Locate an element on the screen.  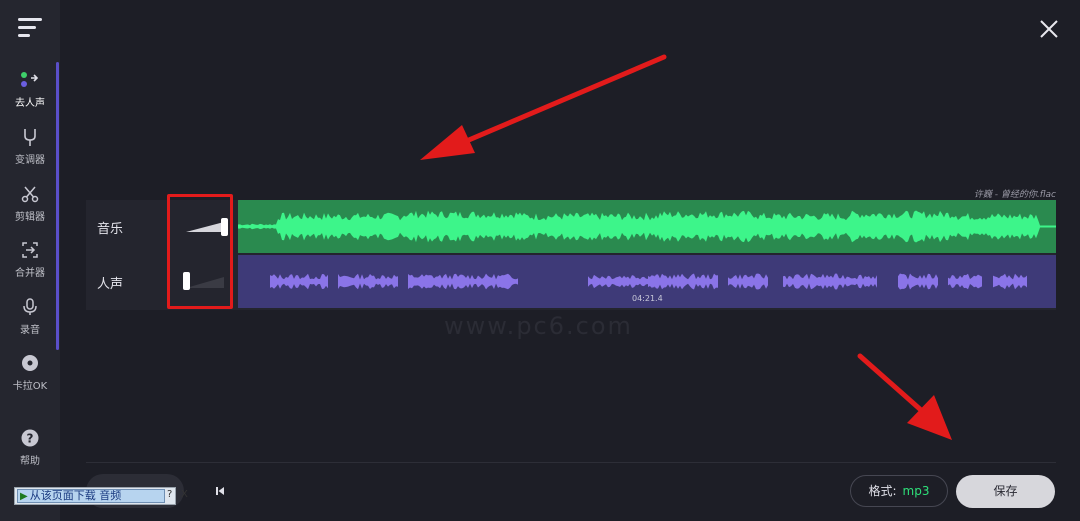
voice-track-label: 人声 is located at coordinates (110, 284).